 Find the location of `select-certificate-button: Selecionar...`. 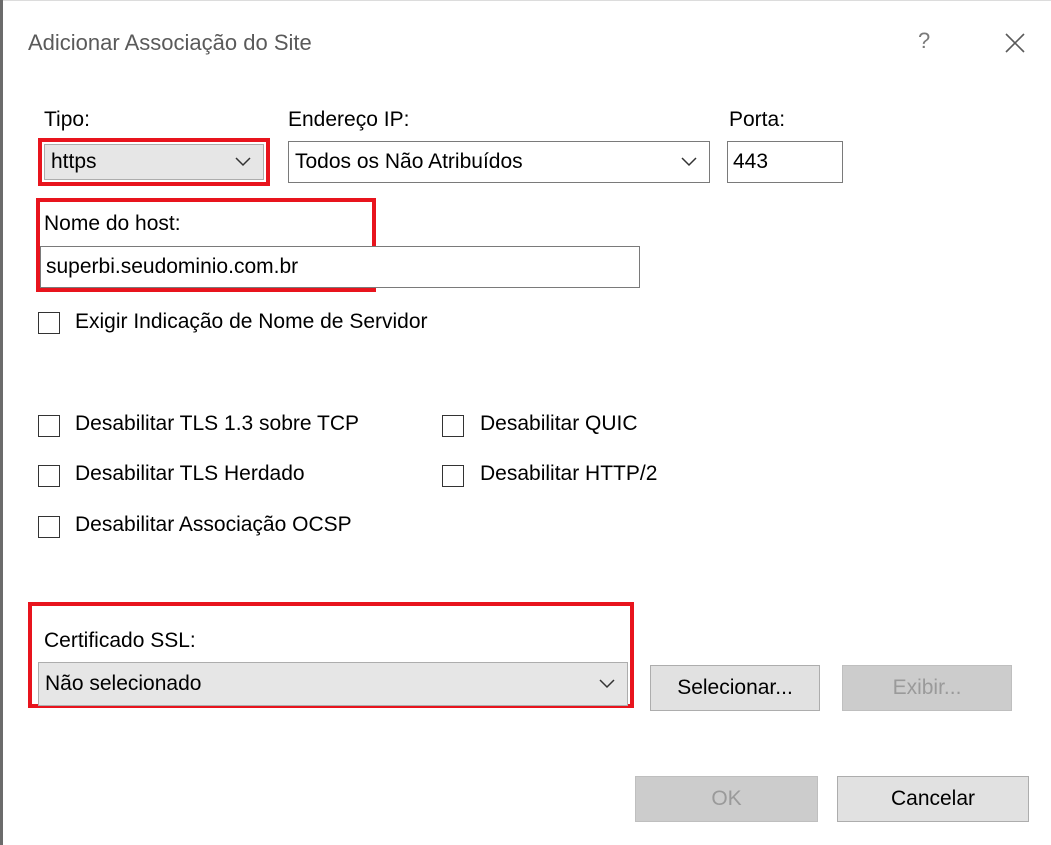

select-certificate-button: Selecionar... is located at coordinates (735, 688).